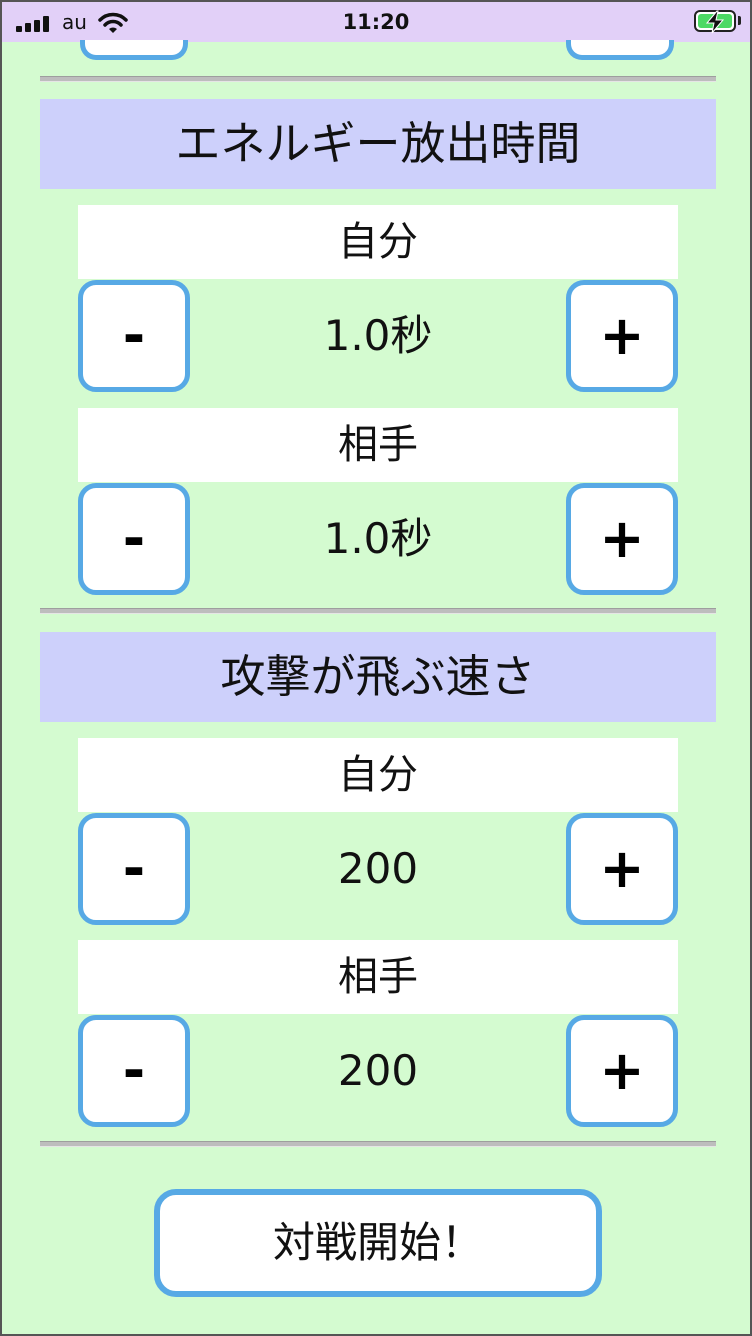  Describe the element at coordinates (715, 22) in the screenshot. I see `charging-bolt-icon` at that location.